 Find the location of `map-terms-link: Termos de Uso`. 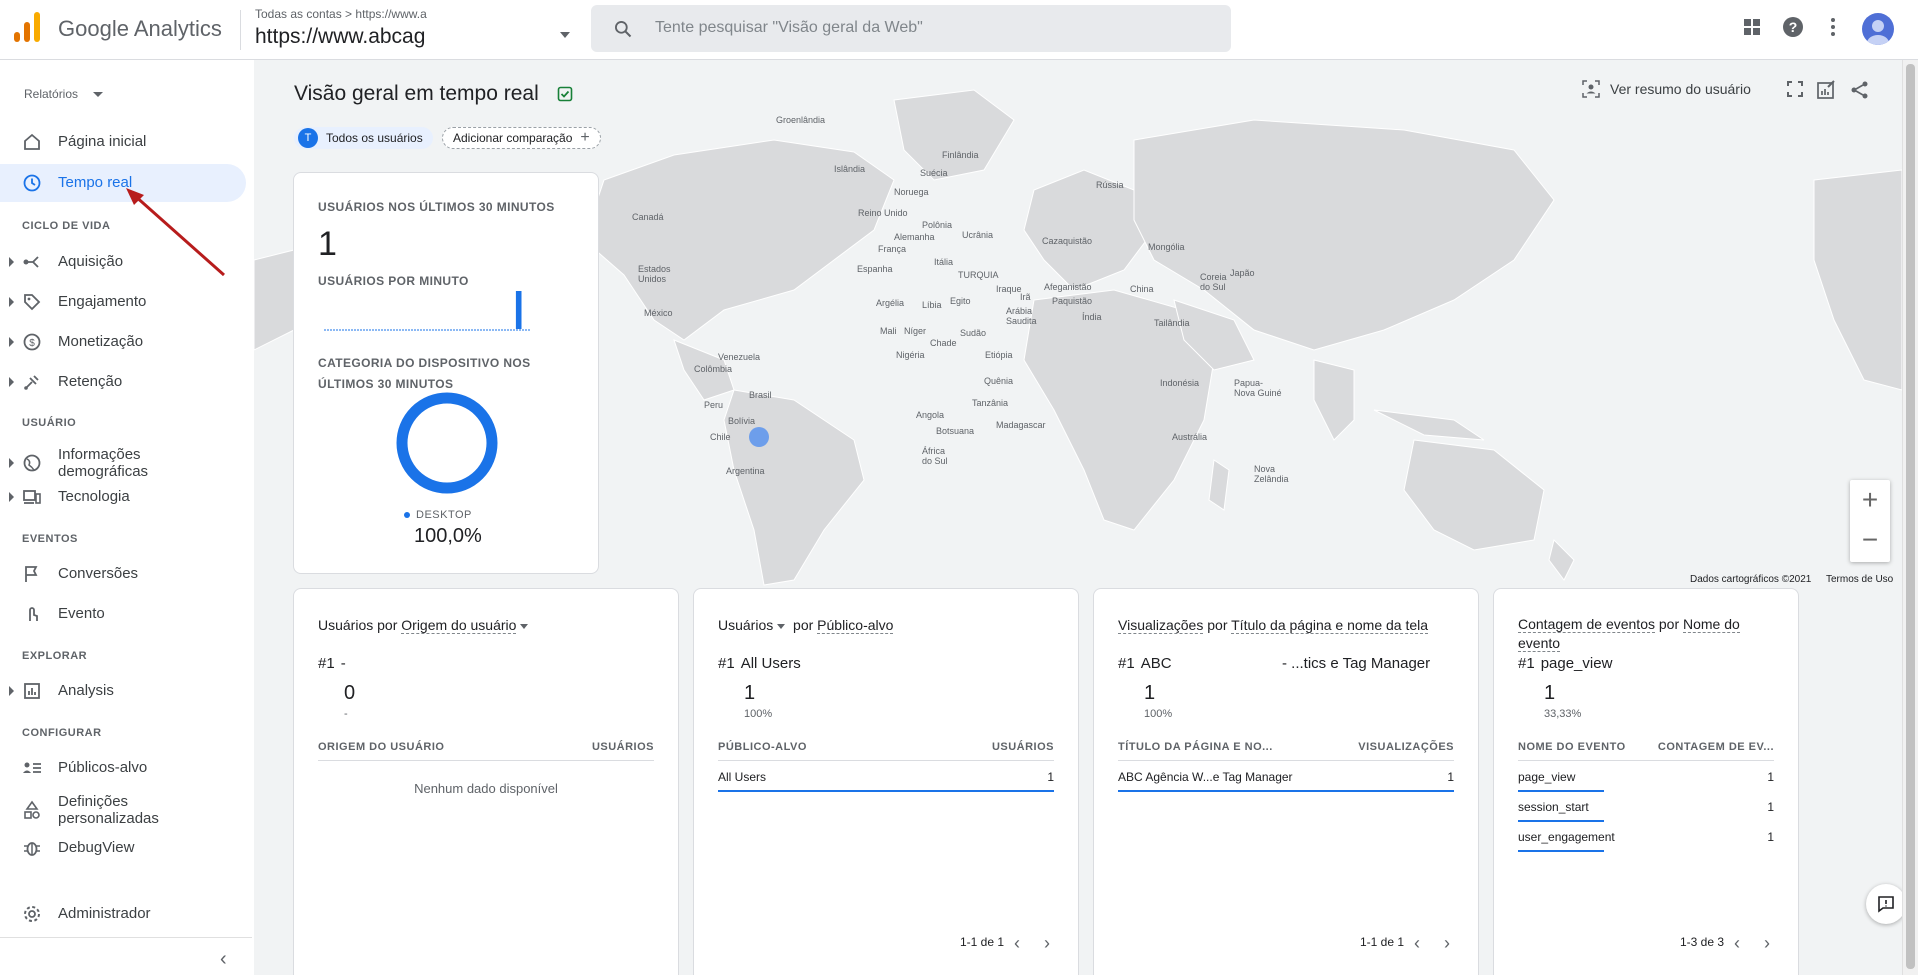

map-terms-link: Termos de Uso is located at coordinates (1859, 579).